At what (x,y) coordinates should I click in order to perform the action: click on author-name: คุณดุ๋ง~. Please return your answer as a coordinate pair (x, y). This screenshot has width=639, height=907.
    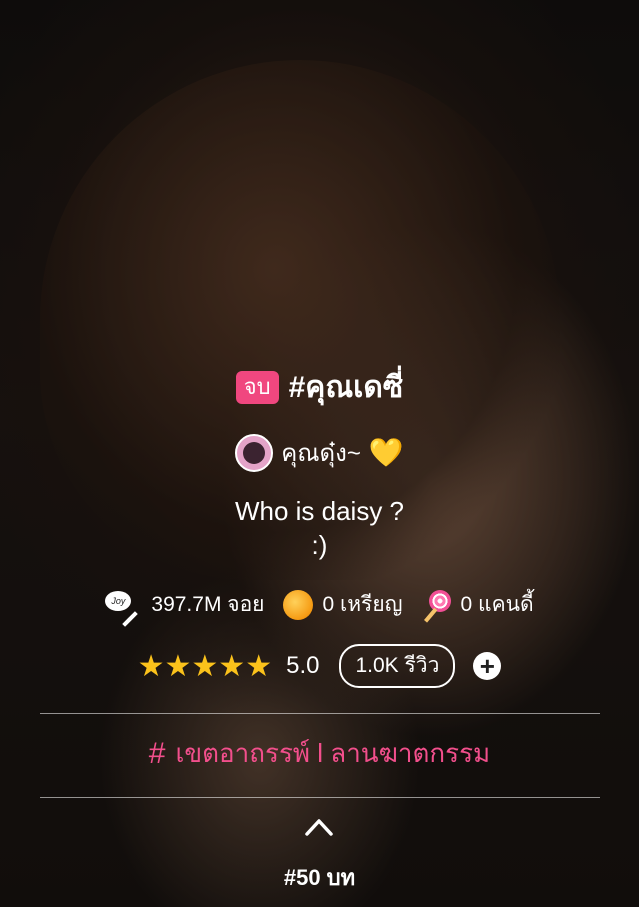
    Looking at the image, I should click on (321, 452).